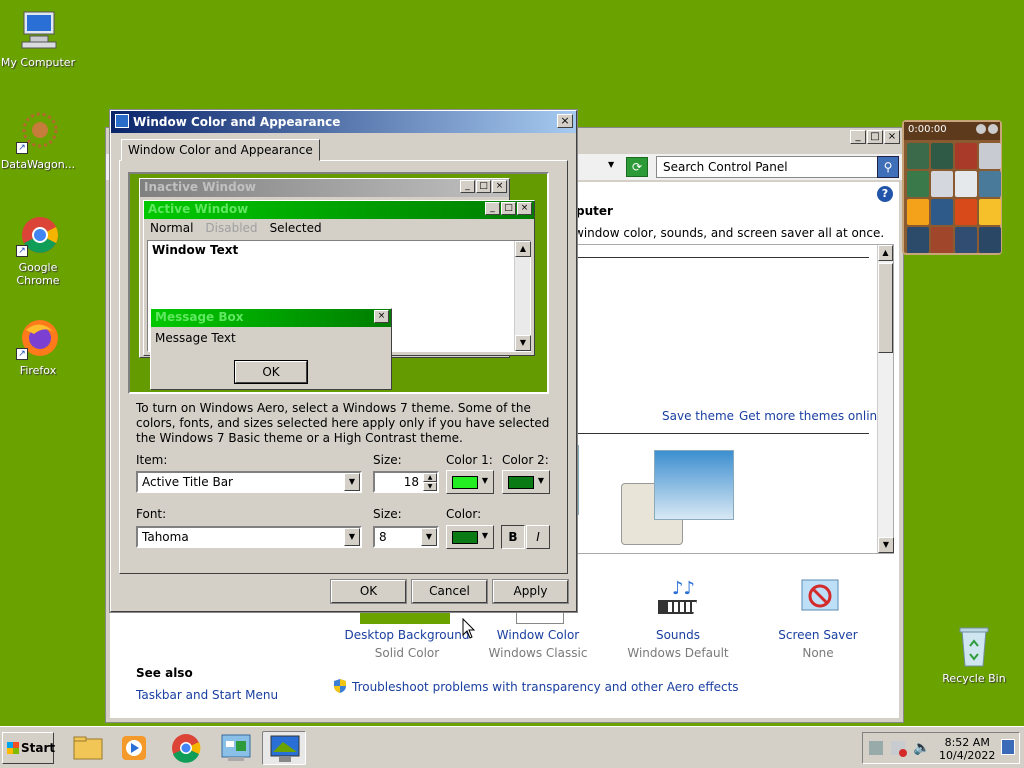 This screenshot has width=1024, height=768. What do you see at coordinates (821, 599) in the screenshot?
I see `screen-saver-icon` at bounding box center [821, 599].